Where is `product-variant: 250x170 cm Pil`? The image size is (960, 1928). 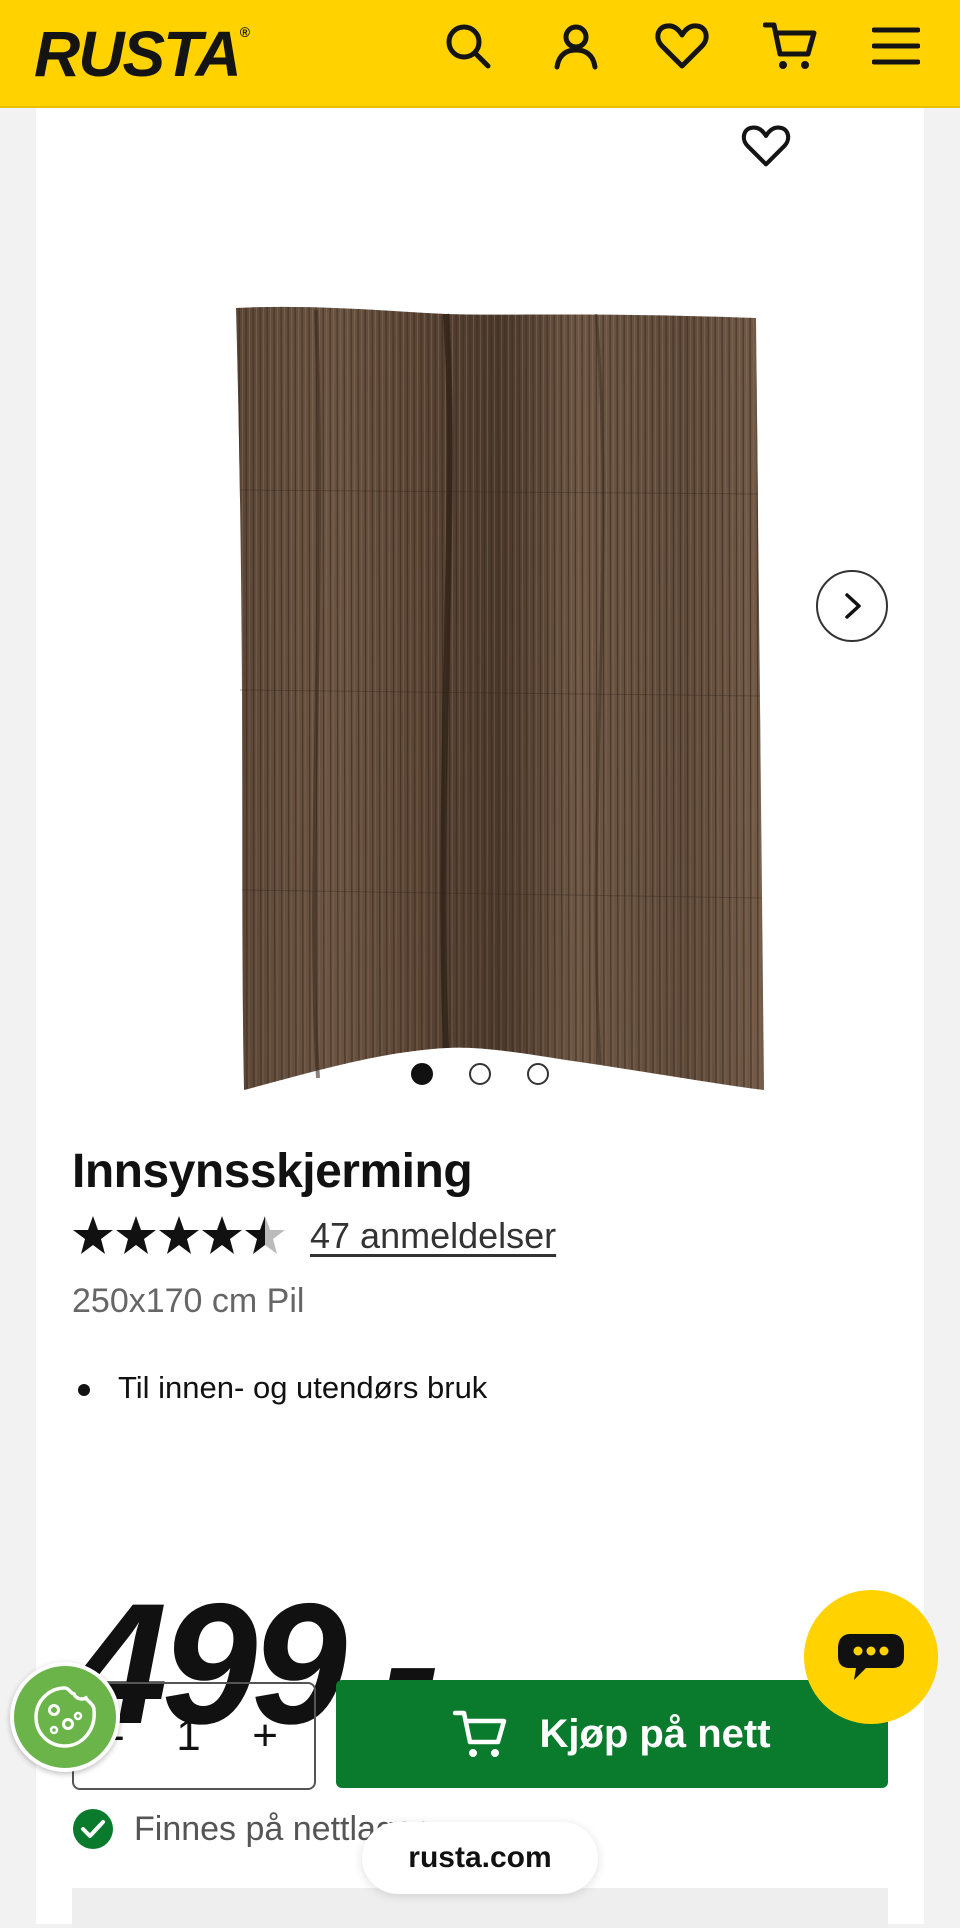
product-variant: 250x170 cm Pil is located at coordinates (188, 1301).